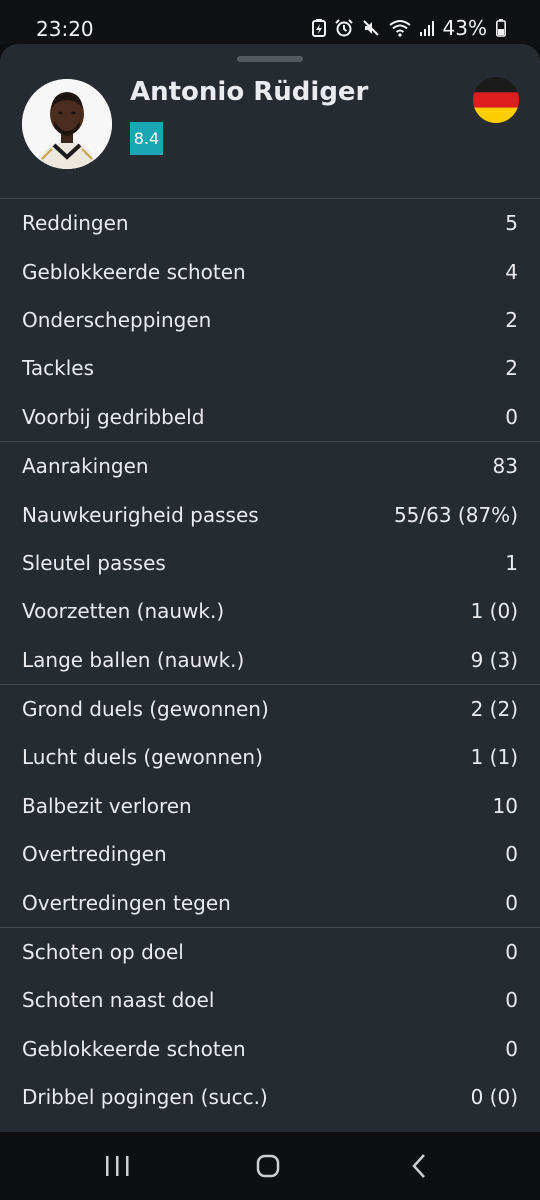 The image size is (540, 1200). What do you see at coordinates (118, 1000) in the screenshot?
I see `stat-label: Schoten naast doel` at bounding box center [118, 1000].